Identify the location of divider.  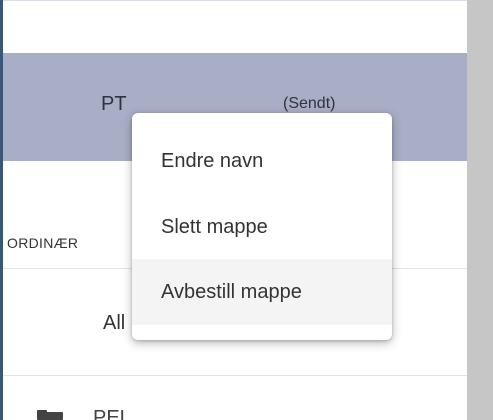
(235, 375).